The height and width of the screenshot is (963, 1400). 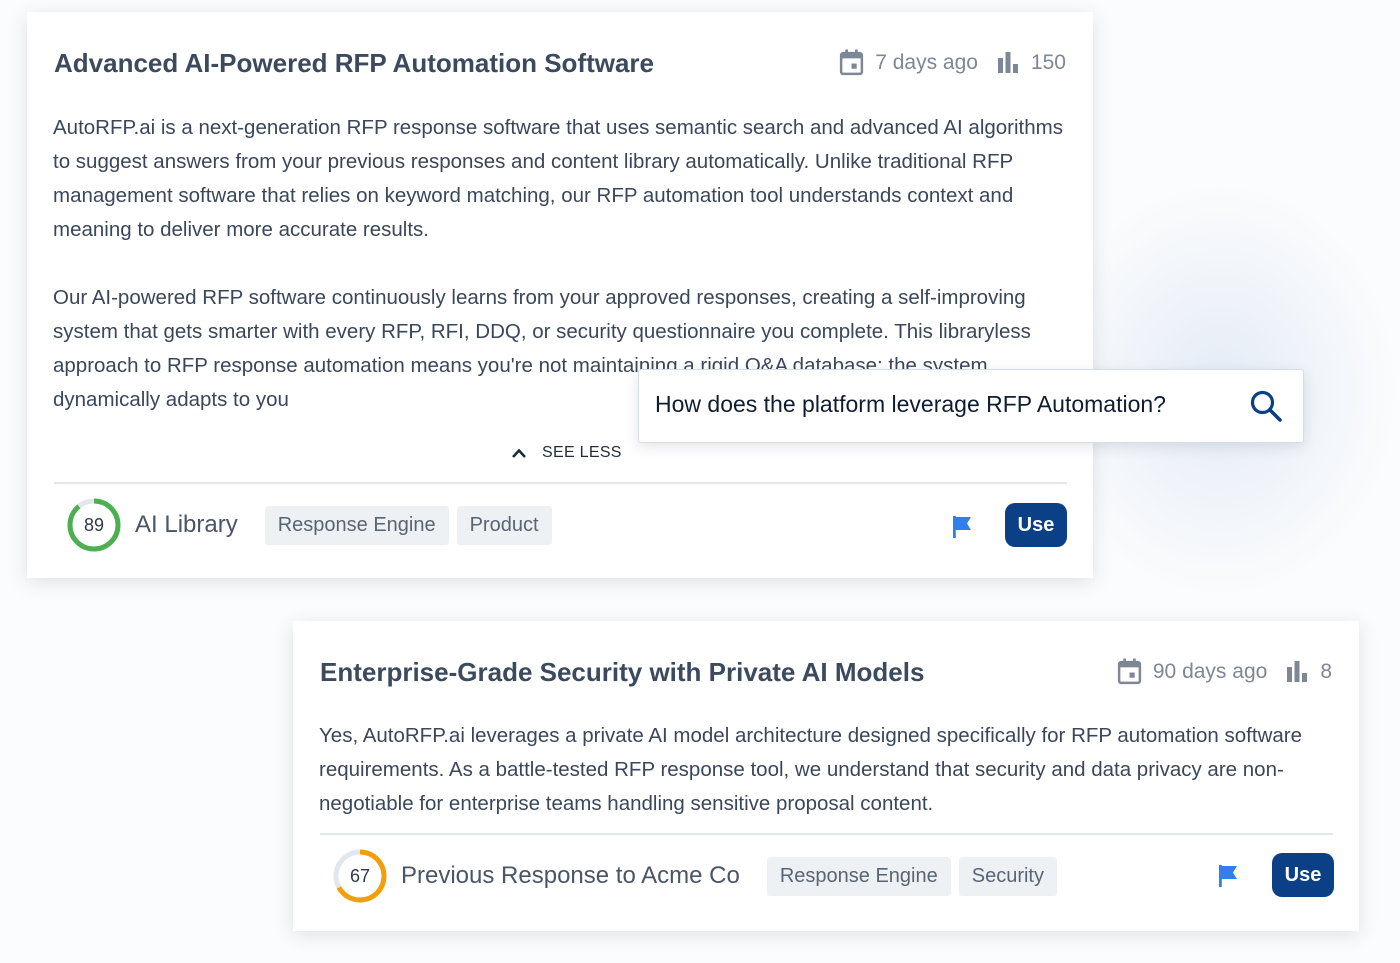 I want to click on card-footer: 89 AI Library Response Engine Product, so click(x=309, y=525).